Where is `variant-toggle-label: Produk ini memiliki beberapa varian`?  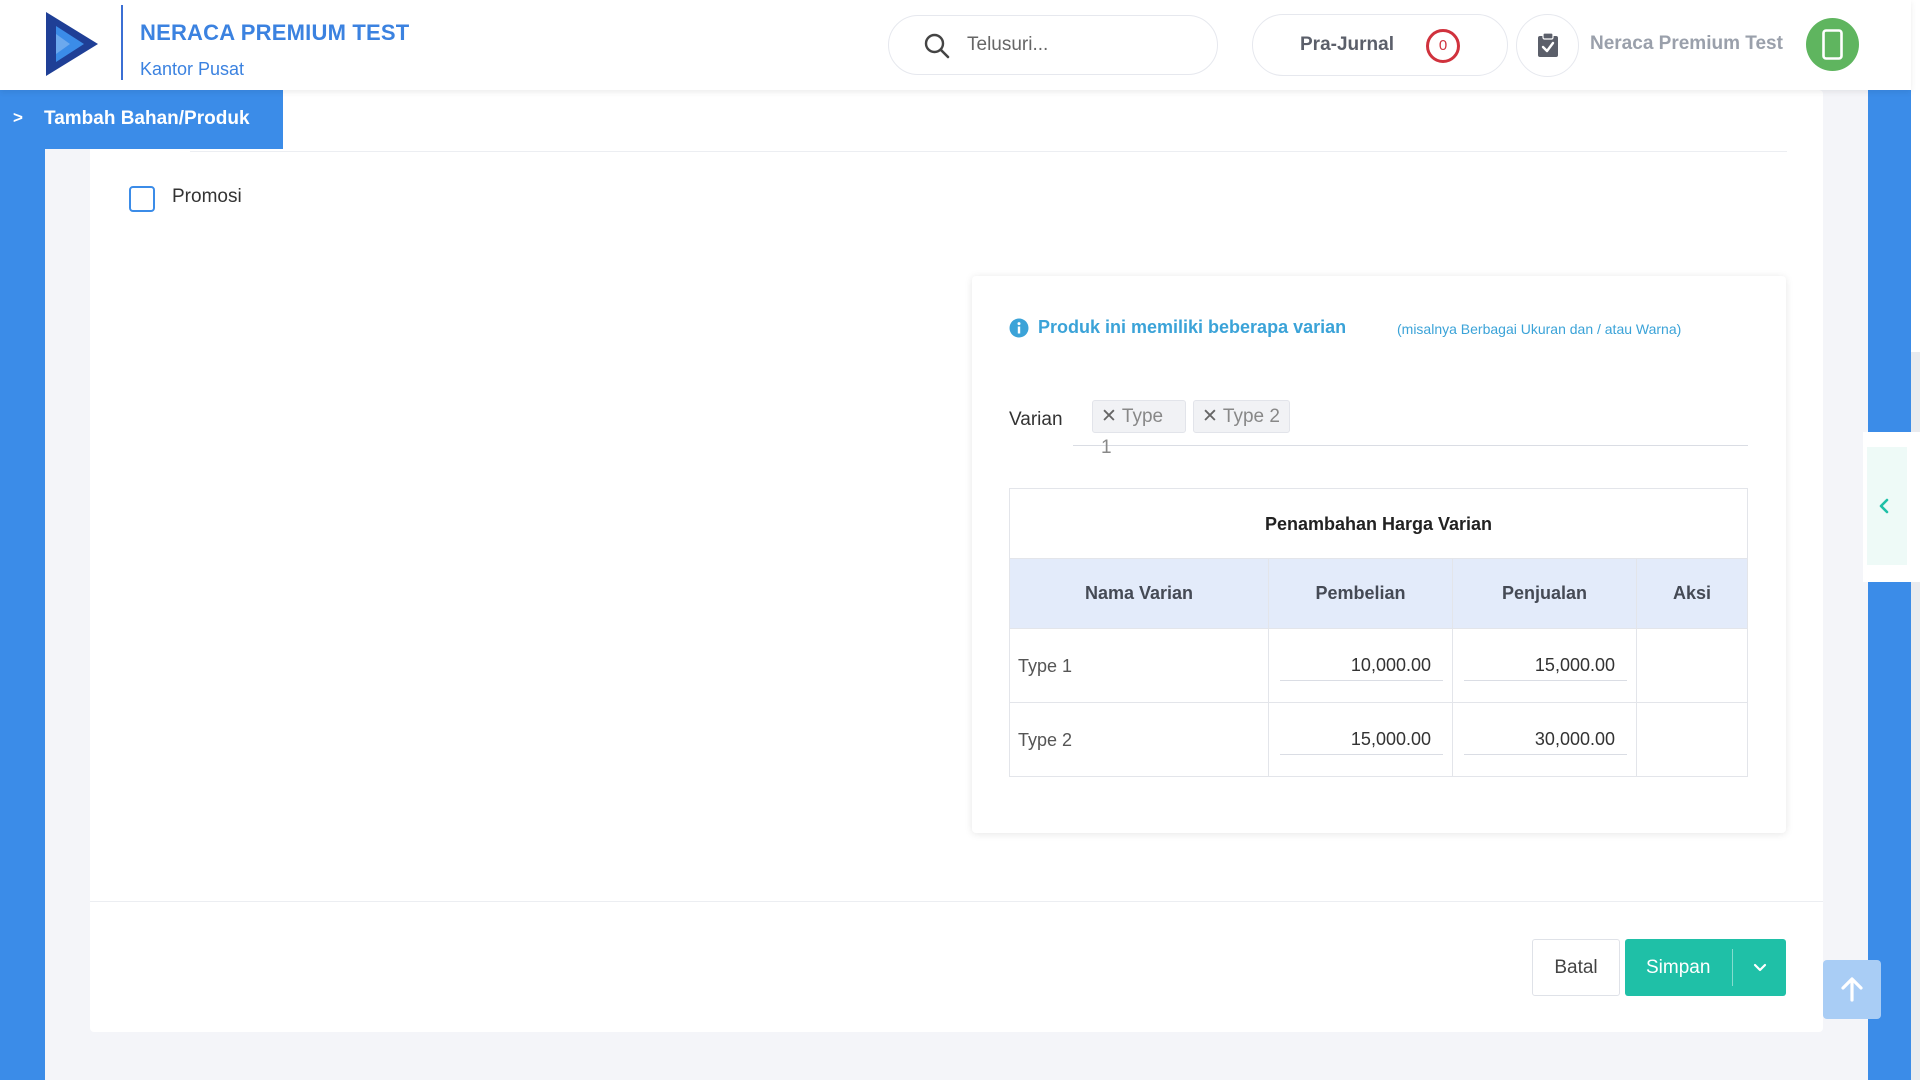 variant-toggle-label: Produk ini memiliki beberapa varian is located at coordinates (1192, 327).